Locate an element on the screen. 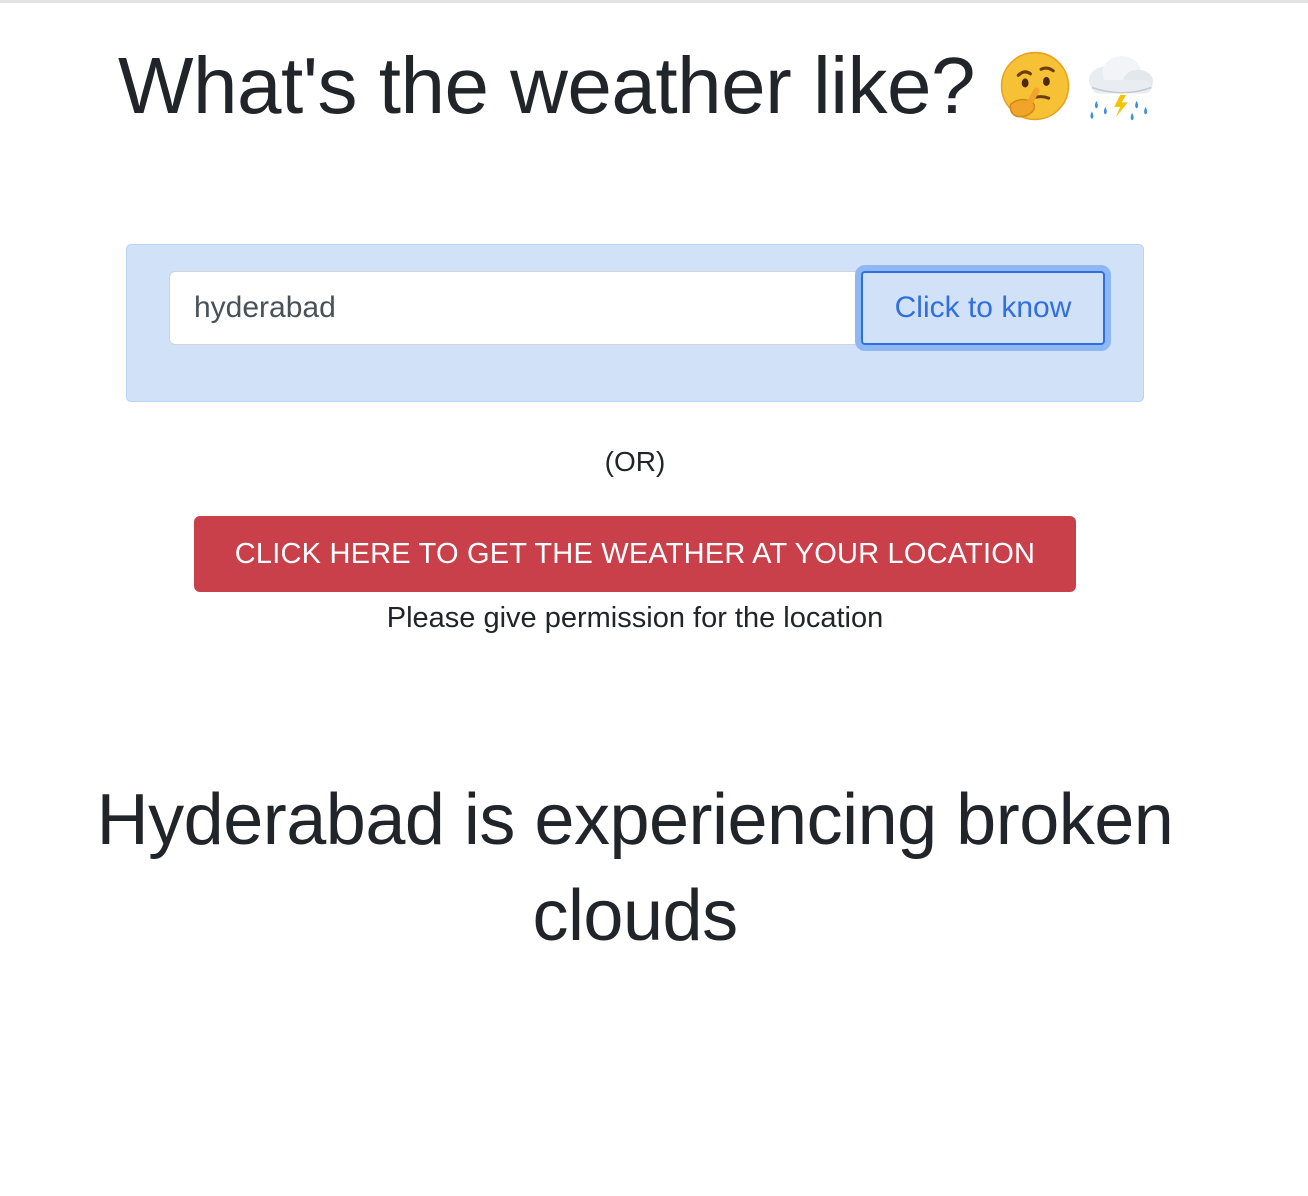 This screenshot has height=1196, width=1308. thunder-rain-cloud-icon is located at coordinates (1118, 86).